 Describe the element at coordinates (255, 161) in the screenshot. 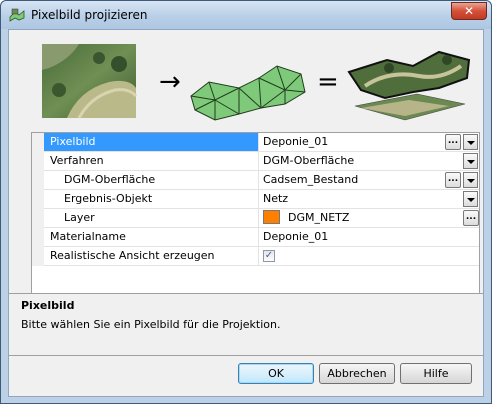

I see `property-row-verfahren: Verfahren DGM-Oberfläche` at that location.